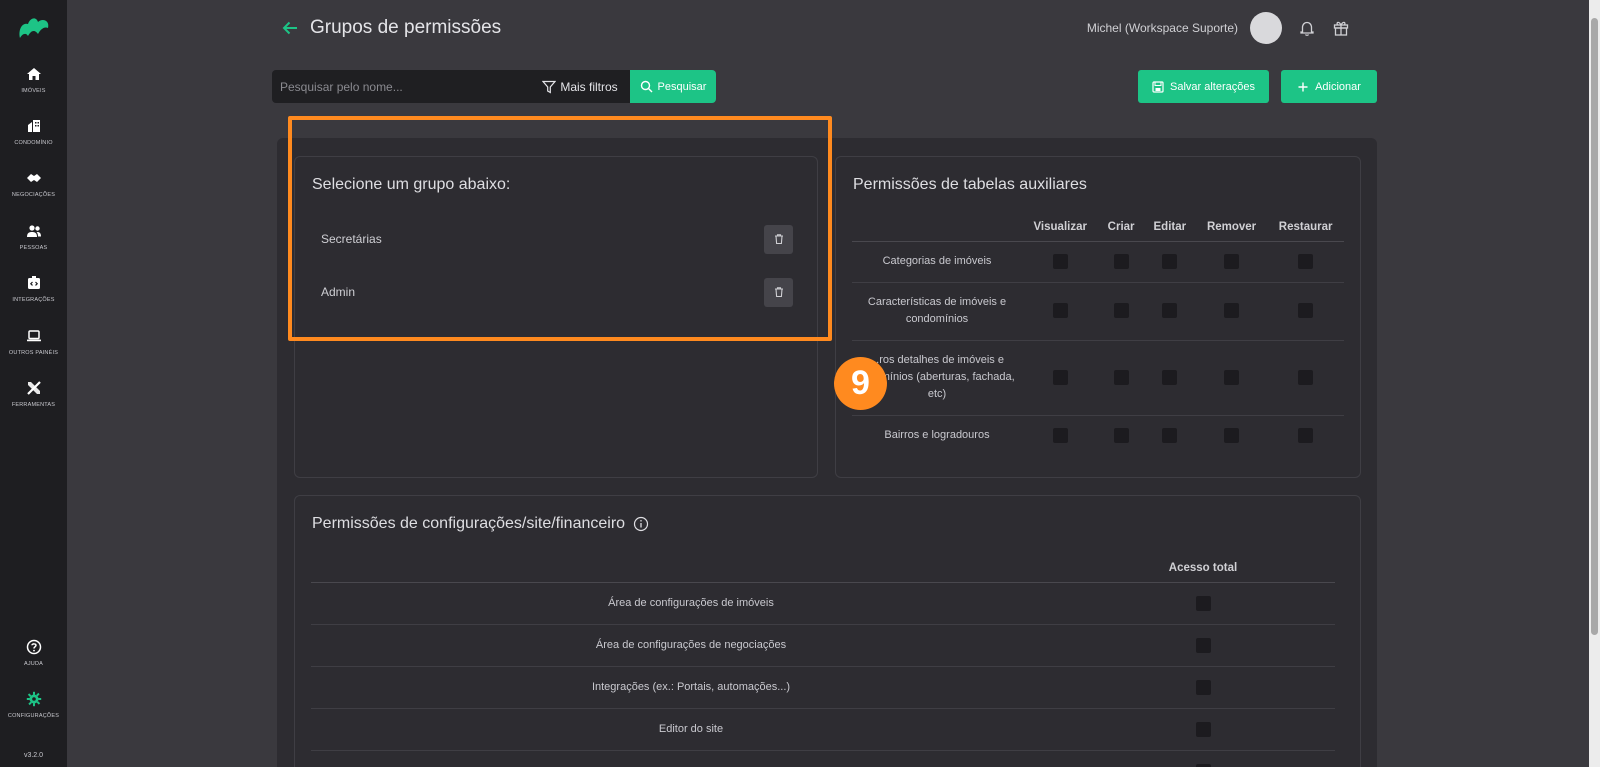 The width and height of the screenshot is (1600, 767). I want to click on tutorial-highlight-box, so click(560, 228).